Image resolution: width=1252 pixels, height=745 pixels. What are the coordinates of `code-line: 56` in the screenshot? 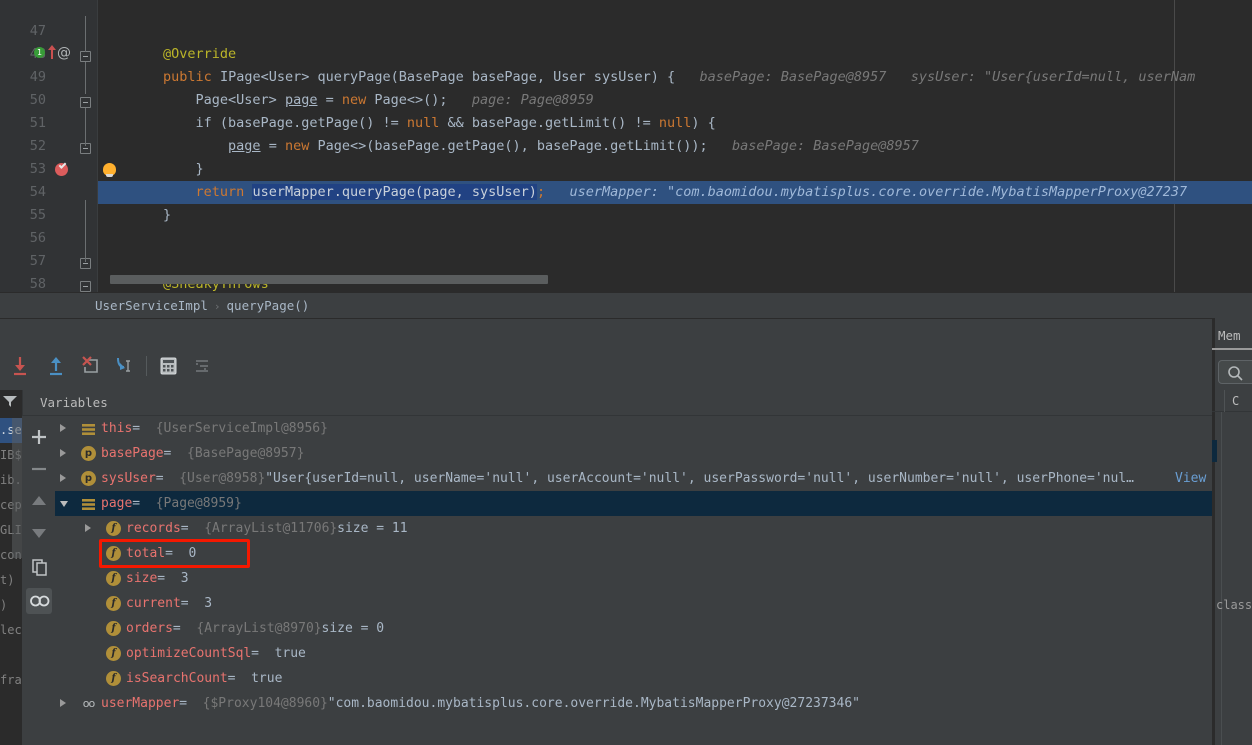 It's located at (626, 238).